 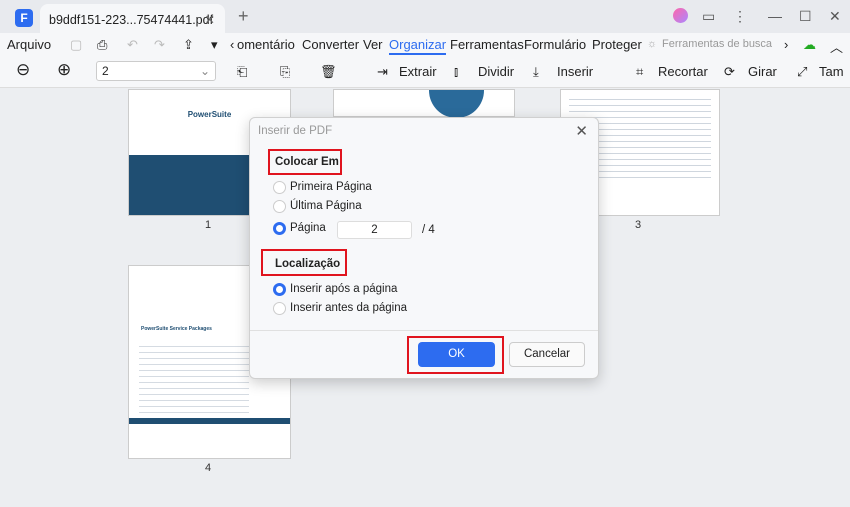 I want to click on bulb-icon: ☼, so click(x=652, y=44).